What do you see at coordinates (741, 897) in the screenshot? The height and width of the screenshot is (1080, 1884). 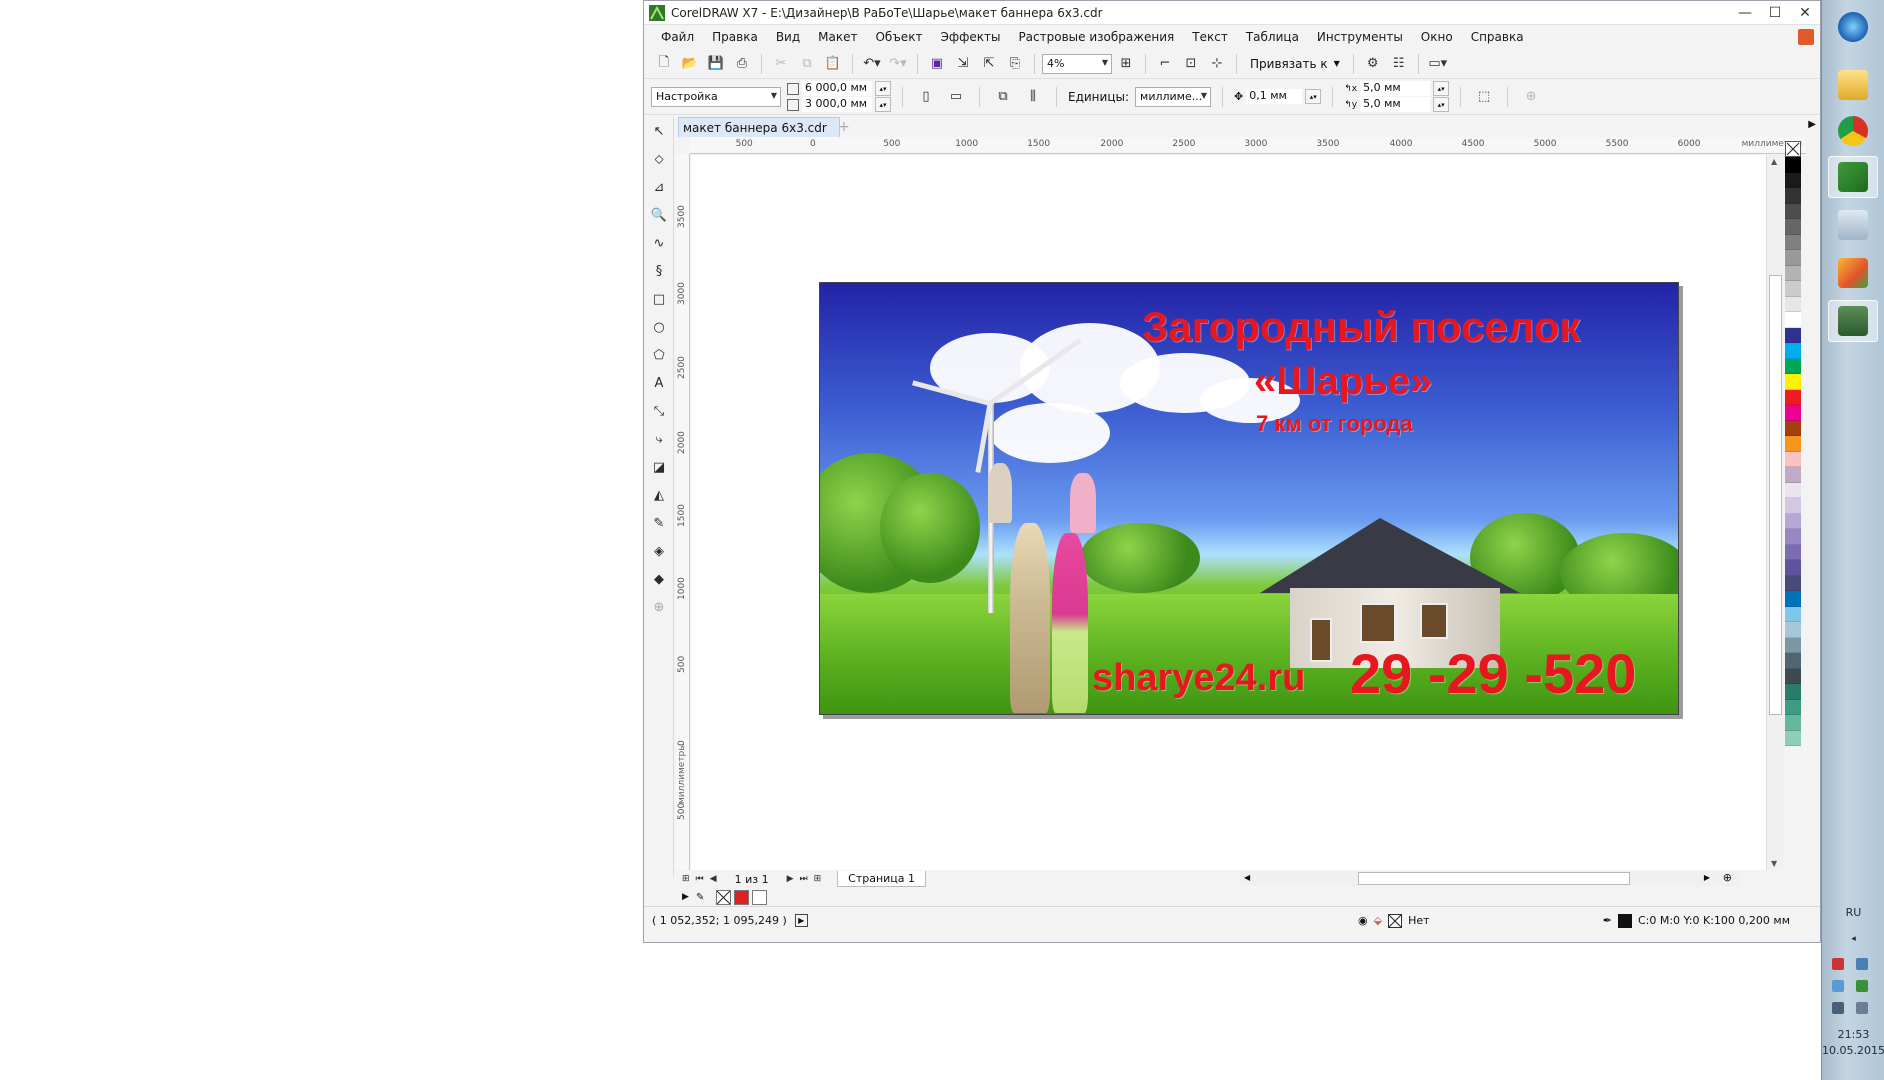 I see `document-color-swatch` at bounding box center [741, 897].